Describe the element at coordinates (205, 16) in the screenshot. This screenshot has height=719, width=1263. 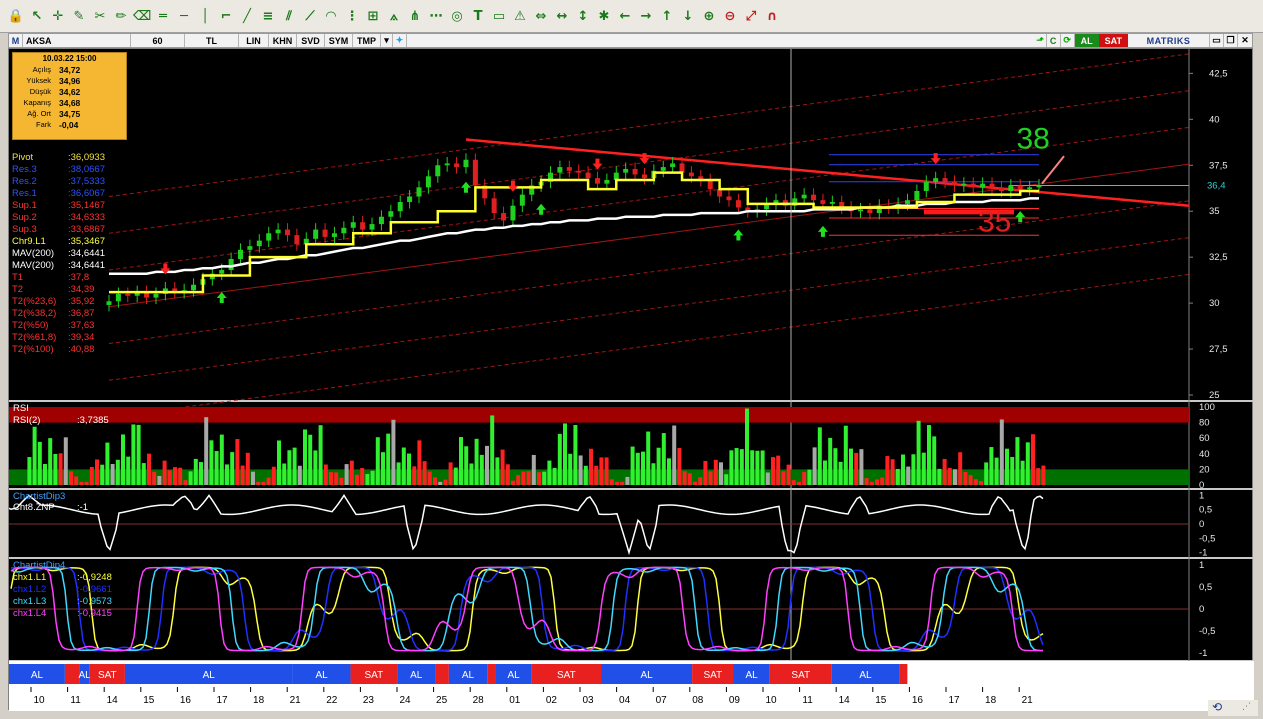
I see `vertical-line-icon: │` at that location.